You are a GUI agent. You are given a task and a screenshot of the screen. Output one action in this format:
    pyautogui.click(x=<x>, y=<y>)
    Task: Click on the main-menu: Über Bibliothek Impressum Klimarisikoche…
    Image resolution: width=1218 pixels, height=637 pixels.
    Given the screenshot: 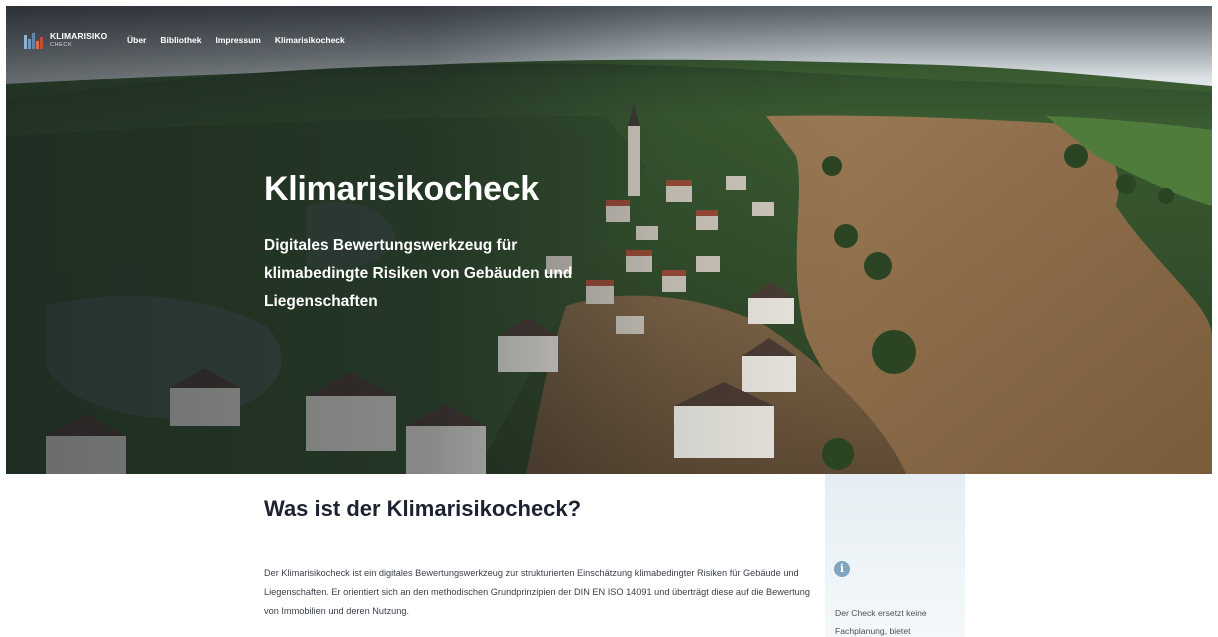 What is the action you would take?
    pyautogui.click(x=236, y=40)
    